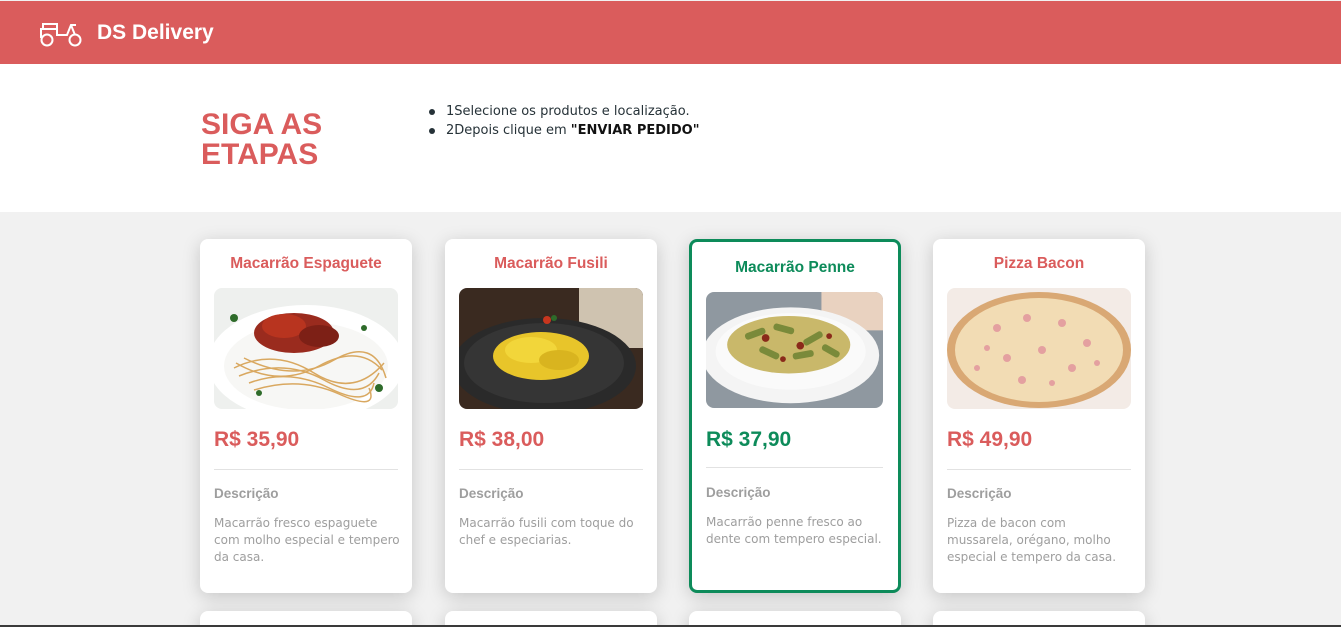  Describe the element at coordinates (635, 130) in the screenshot. I see `step-2-emphasis: "ENVIAR PEDIDO"` at that location.